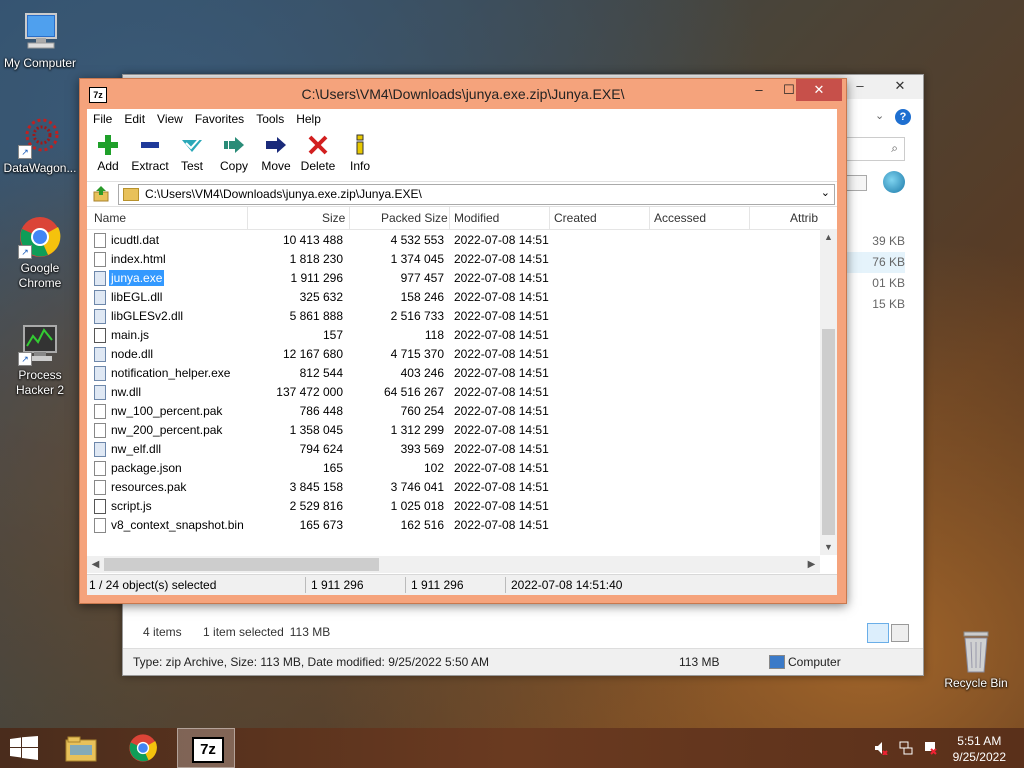 The width and height of the screenshot is (1024, 768). Describe the element at coordinates (134, 119) in the screenshot. I see `menu-edit: Edit` at that location.